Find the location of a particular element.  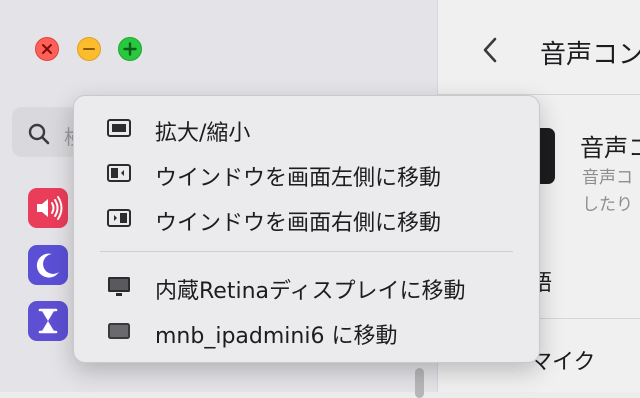

menu-item-label: ウインドウを画面右側に移動 is located at coordinates (298, 223).